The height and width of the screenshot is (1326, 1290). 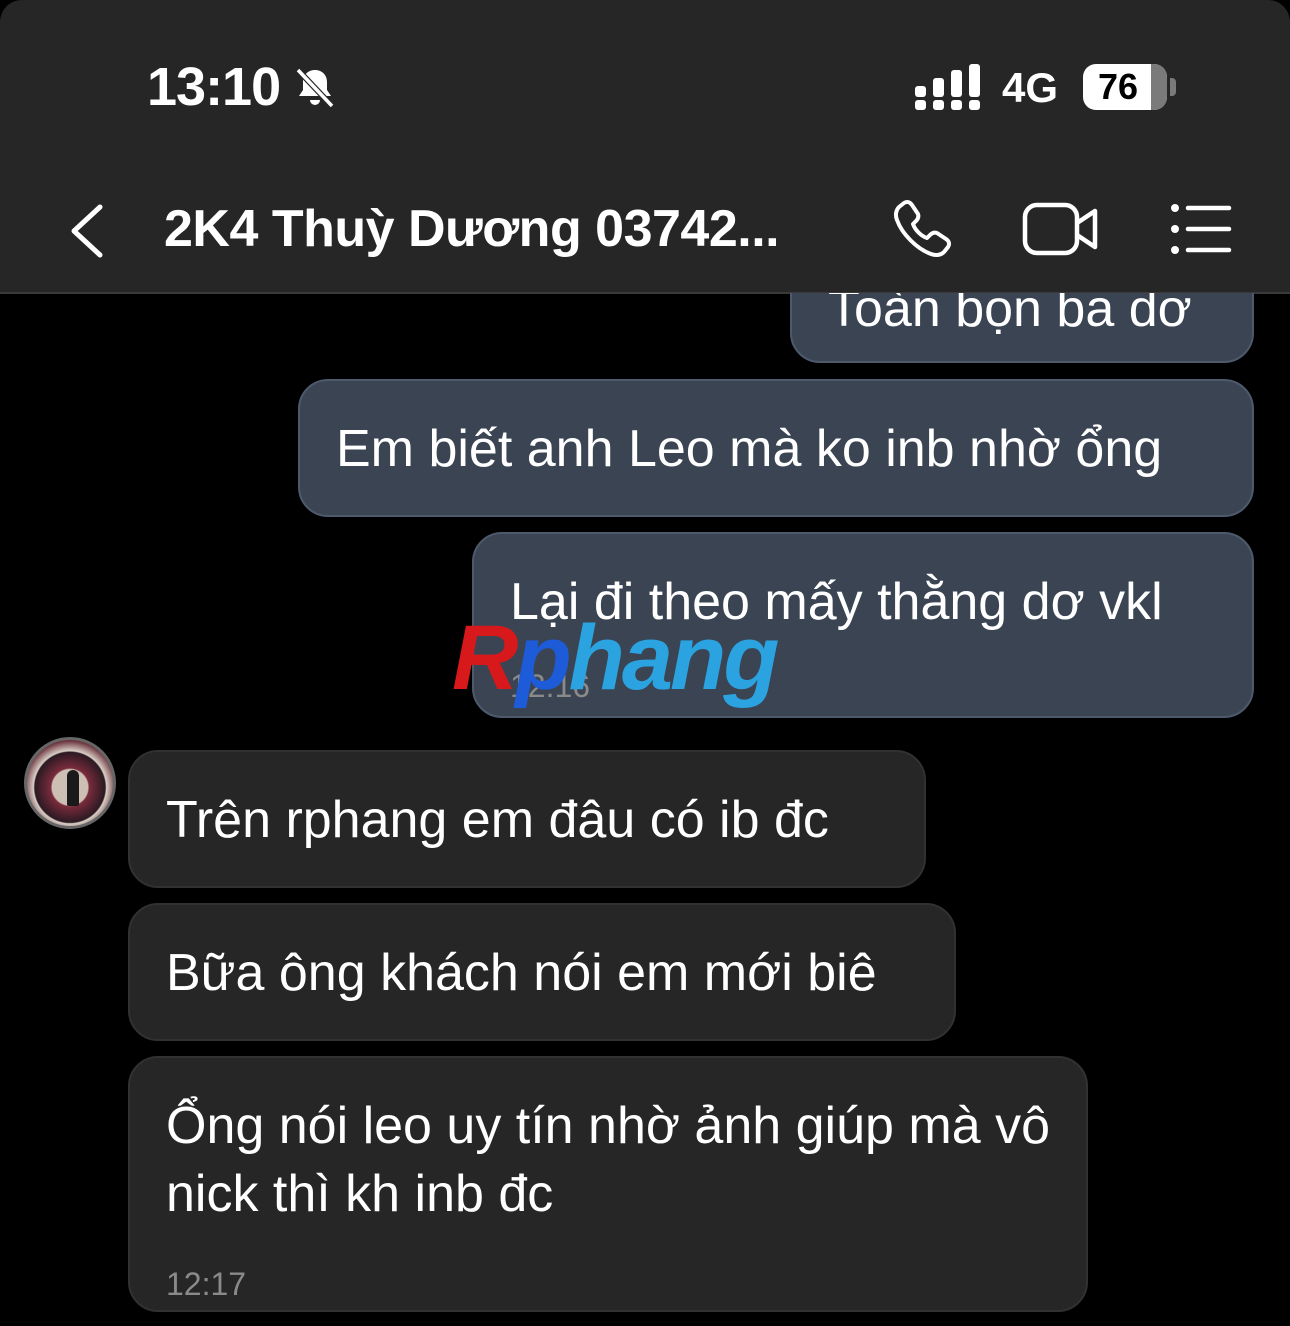 I want to click on chevron-left-icon, so click(x=89, y=231).